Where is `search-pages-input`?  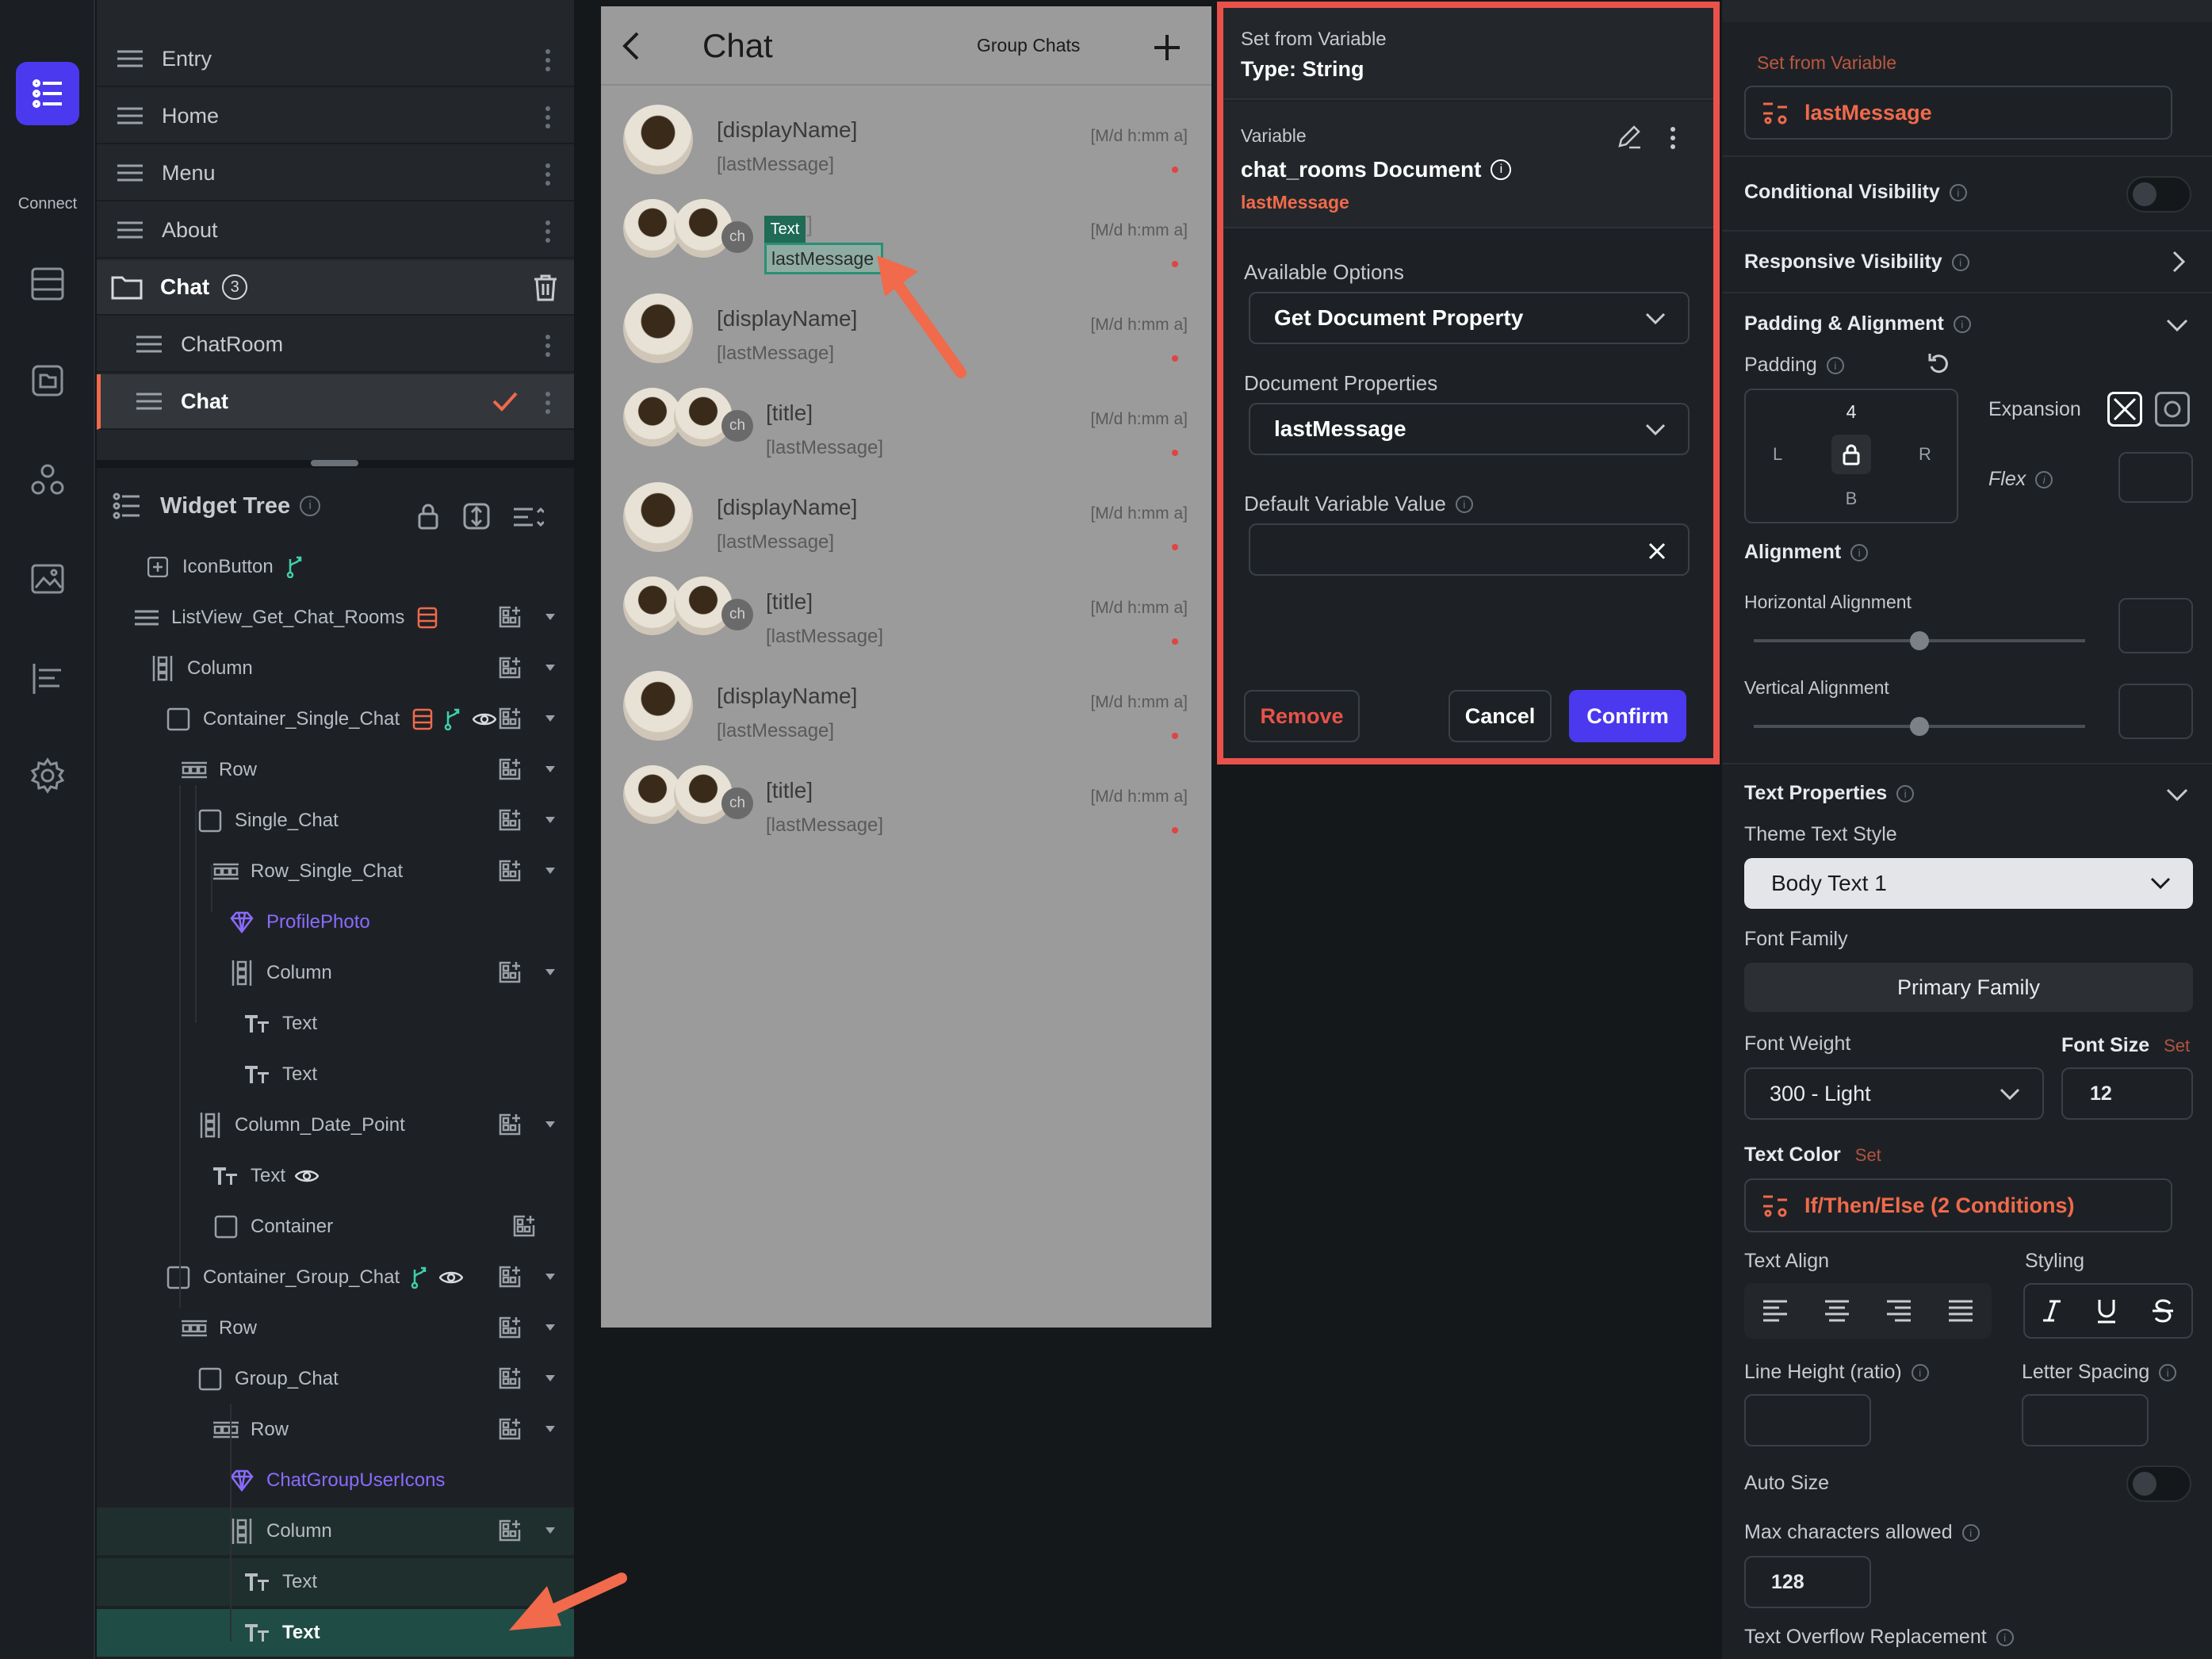 search-pages-input is located at coordinates (335, 12).